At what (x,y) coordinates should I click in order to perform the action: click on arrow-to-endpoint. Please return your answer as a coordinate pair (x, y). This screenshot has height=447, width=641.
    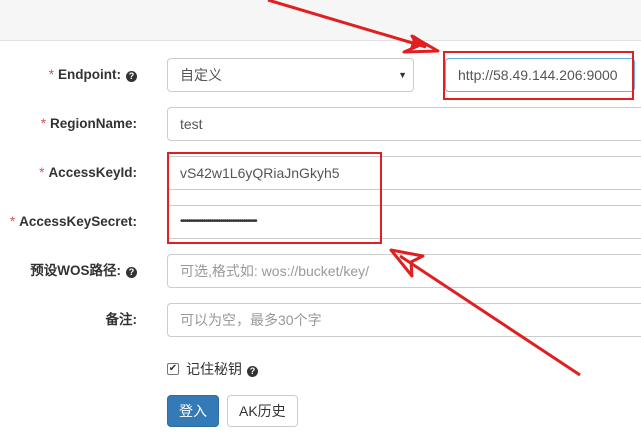
    Looking at the image, I should click on (347, 24).